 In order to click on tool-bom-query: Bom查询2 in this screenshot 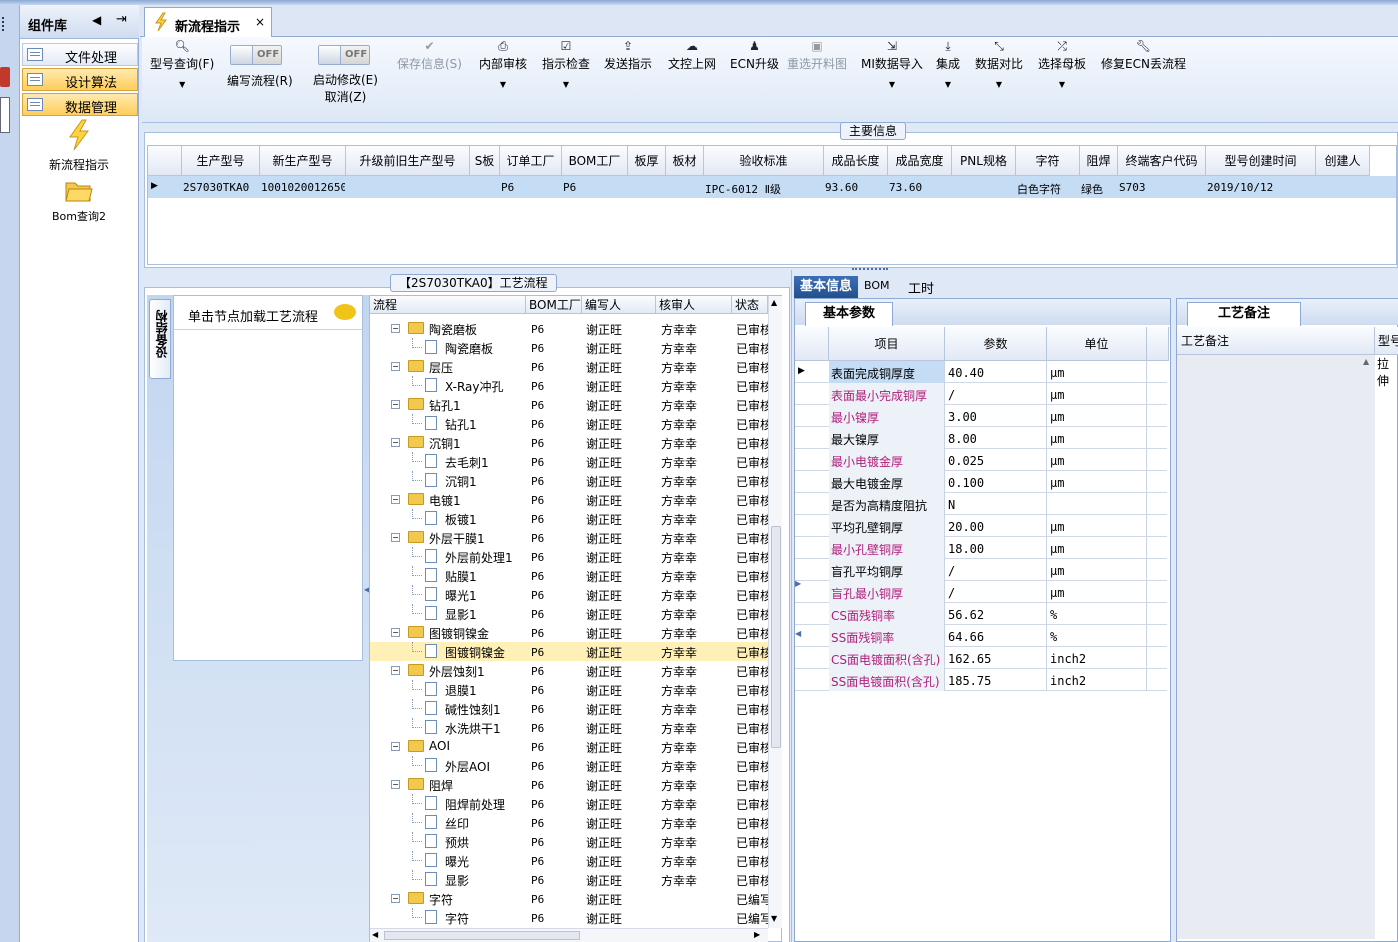, I will do `click(79, 200)`.